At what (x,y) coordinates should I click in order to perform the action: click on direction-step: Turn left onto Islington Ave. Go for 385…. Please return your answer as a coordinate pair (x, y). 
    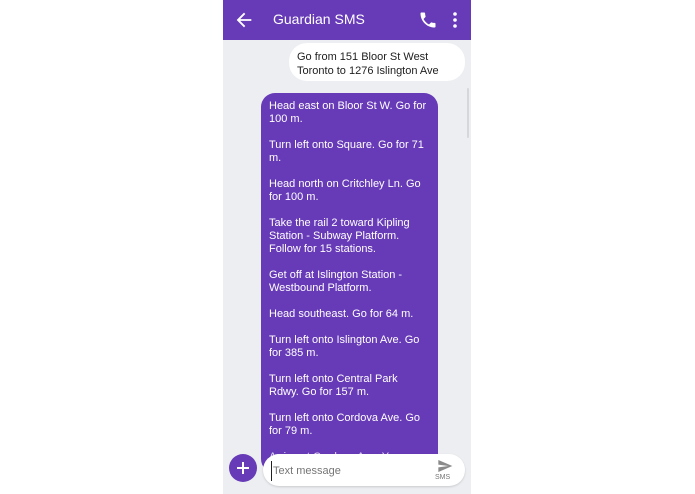
    Looking at the image, I should click on (344, 346).